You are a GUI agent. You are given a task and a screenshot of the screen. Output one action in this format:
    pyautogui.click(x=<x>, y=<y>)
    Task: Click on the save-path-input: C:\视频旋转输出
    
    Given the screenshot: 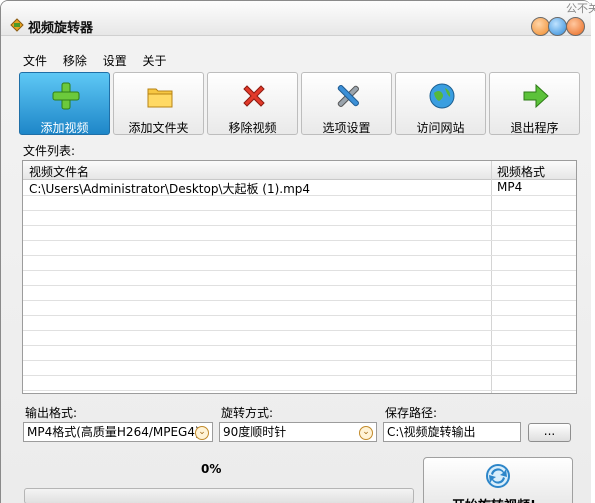 What is the action you would take?
    pyautogui.click(x=452, y=432)
    